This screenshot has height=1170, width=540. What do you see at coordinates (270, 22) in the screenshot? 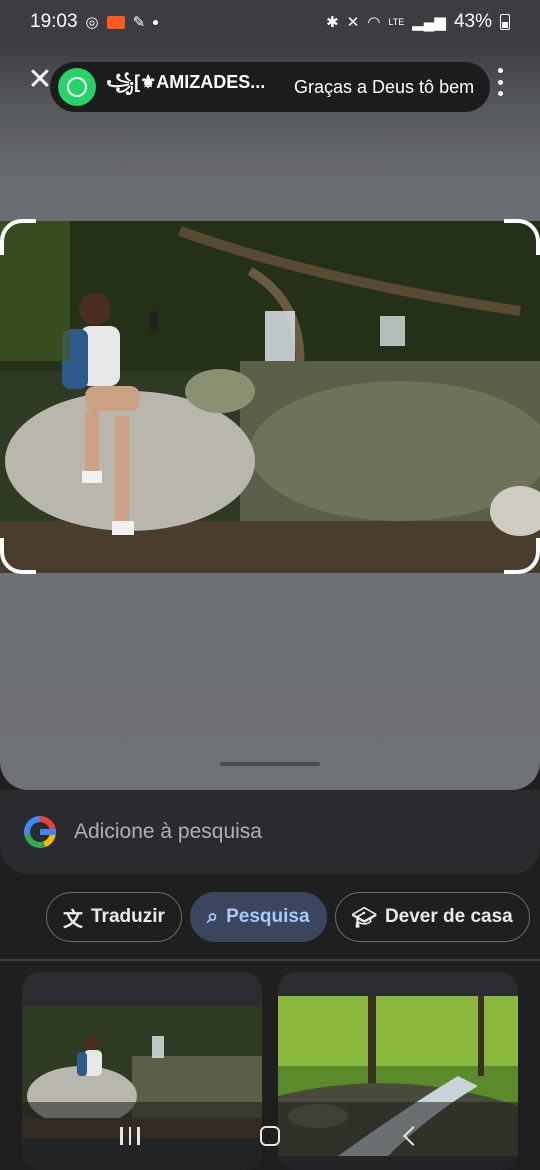
I see `status-bar: 19:03 ◎ ✎ ✱ ✕ ◠ LTE ▂▄▆ 43%` at bounding box center [270, 22].